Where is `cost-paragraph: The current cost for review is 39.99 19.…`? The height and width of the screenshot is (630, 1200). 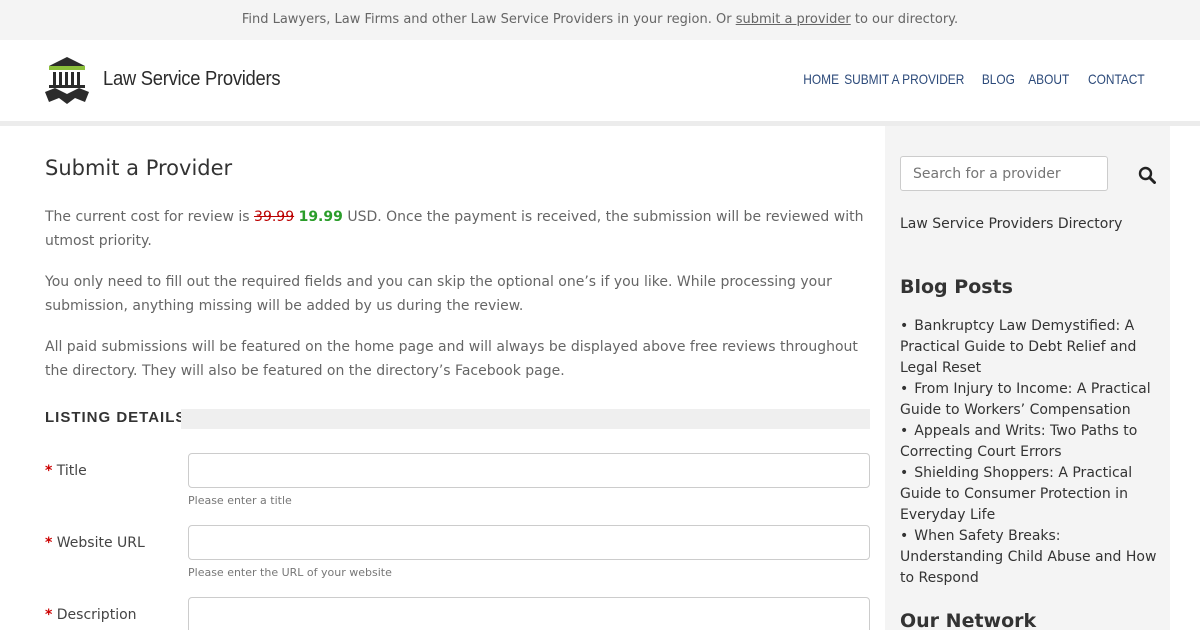 cost-paragraph: The current cost for review is 39.99 19.… is located at coordinates (457, 229).